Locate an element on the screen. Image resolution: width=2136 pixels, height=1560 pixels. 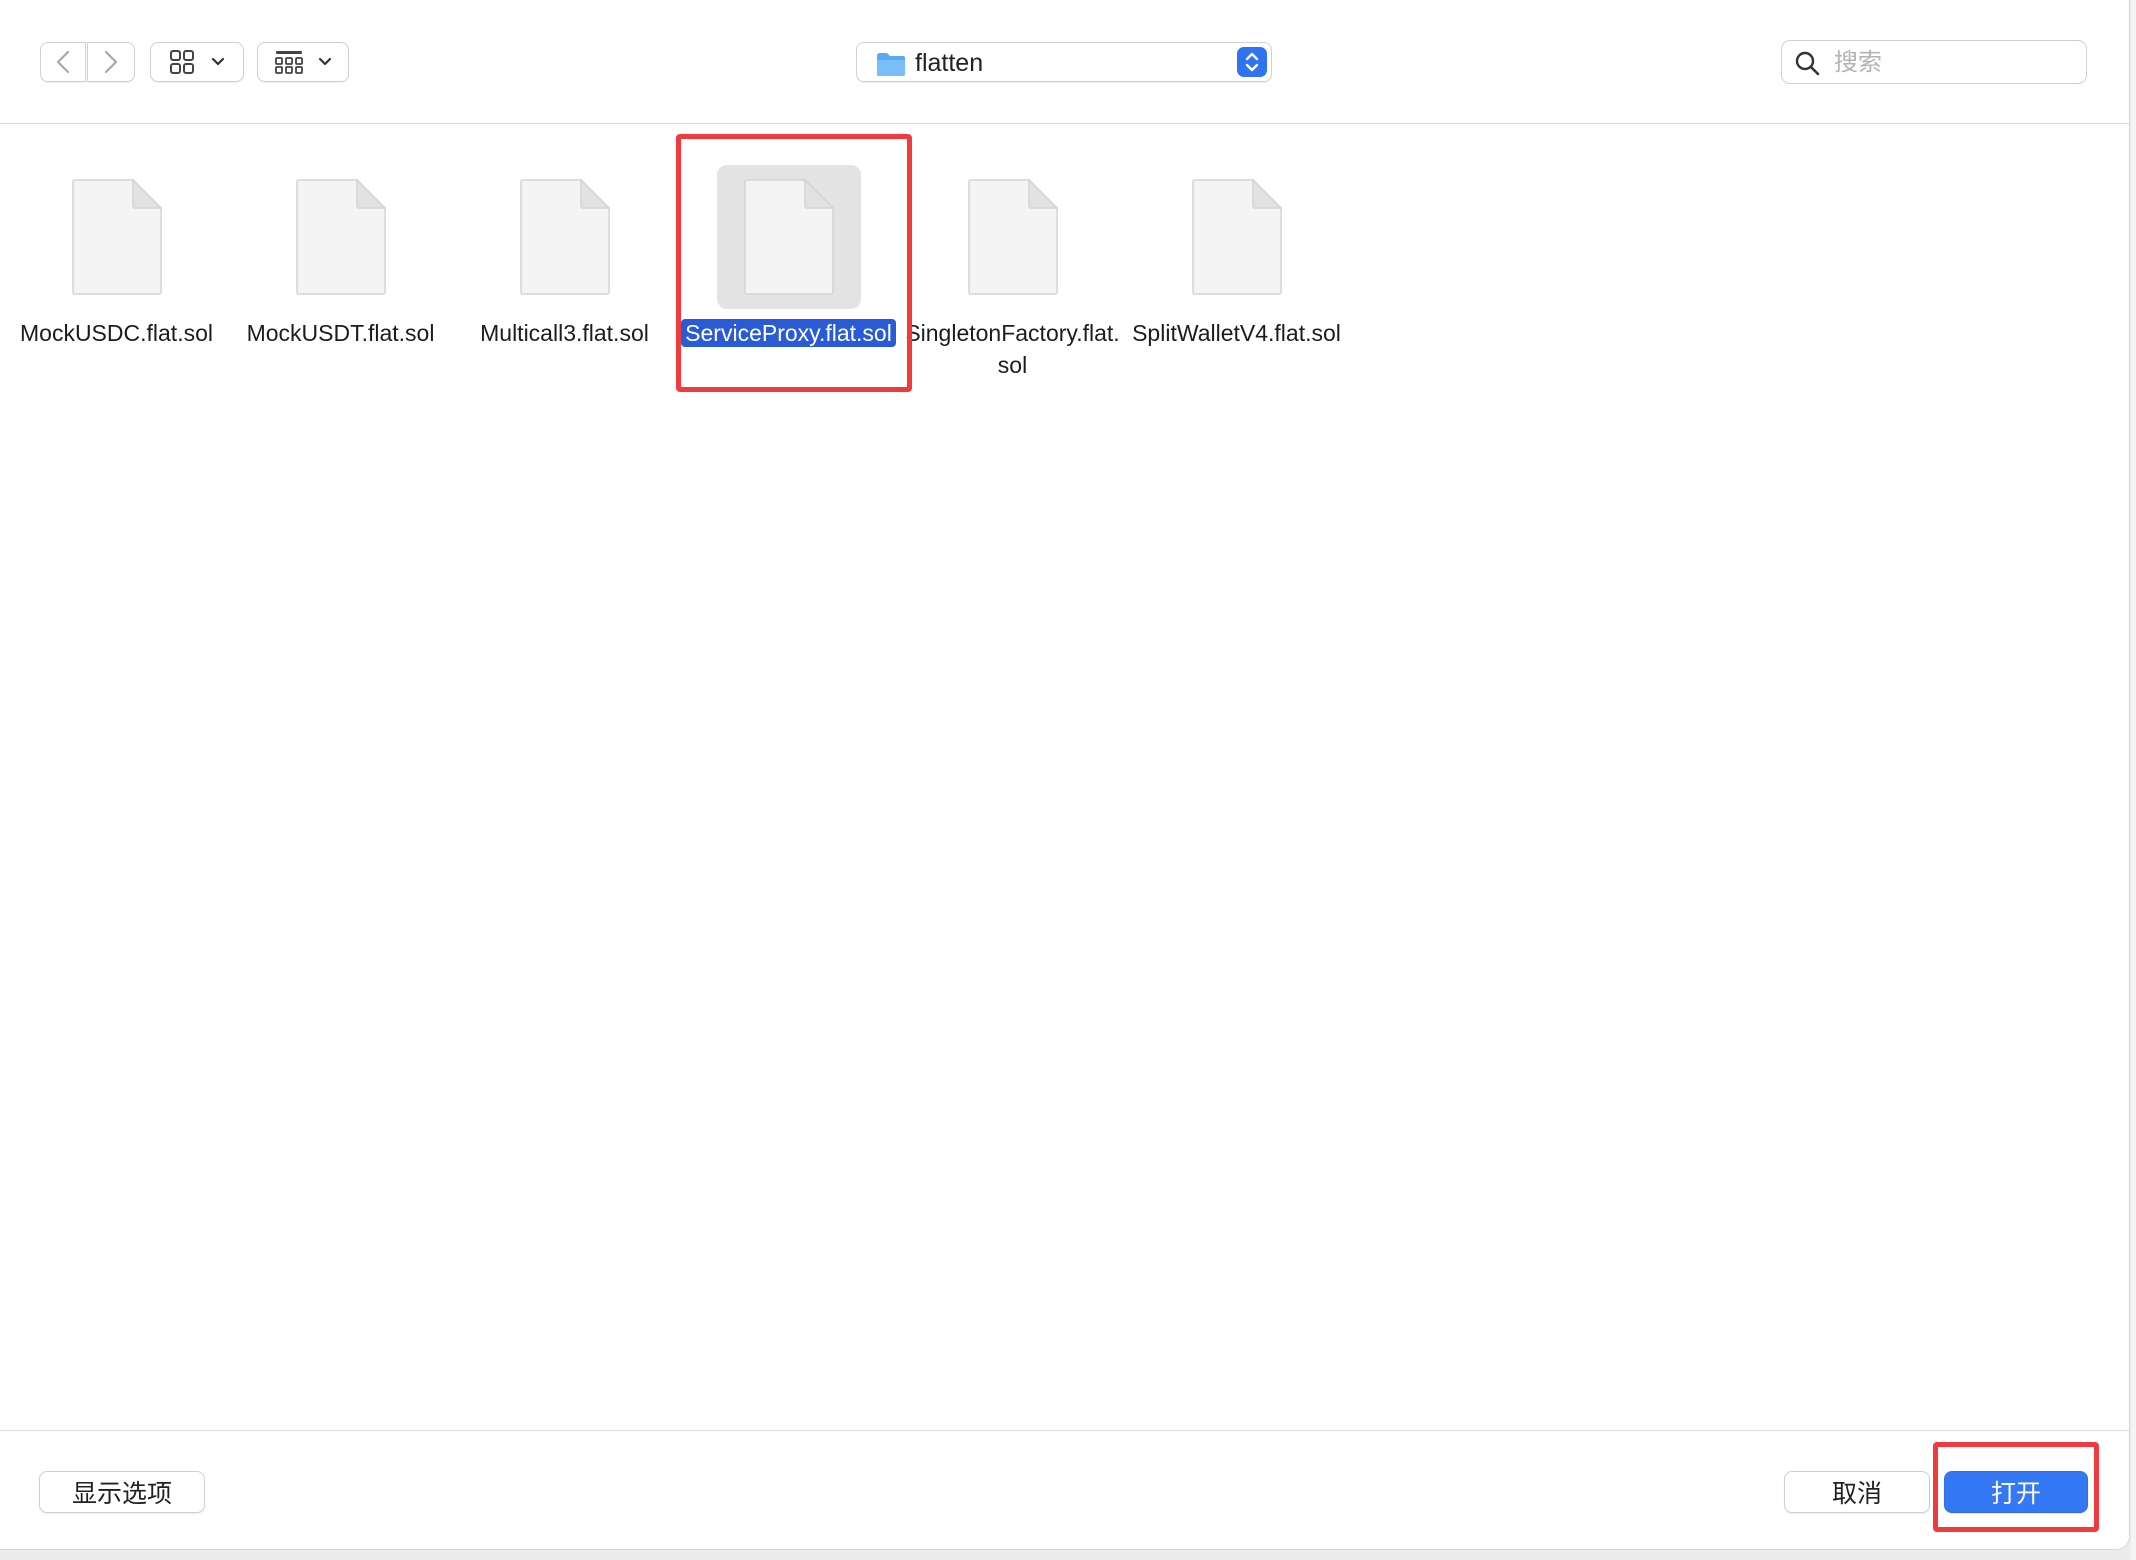
search-icon is located at coordinates (1807, 63).